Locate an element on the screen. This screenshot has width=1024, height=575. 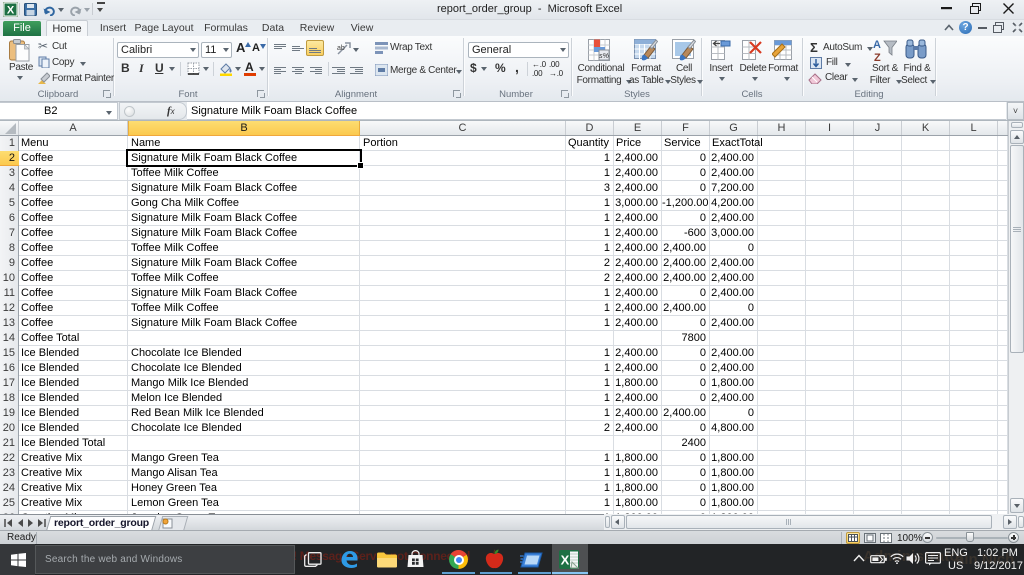
svg-text: s% is located at coordinates (604, 56).